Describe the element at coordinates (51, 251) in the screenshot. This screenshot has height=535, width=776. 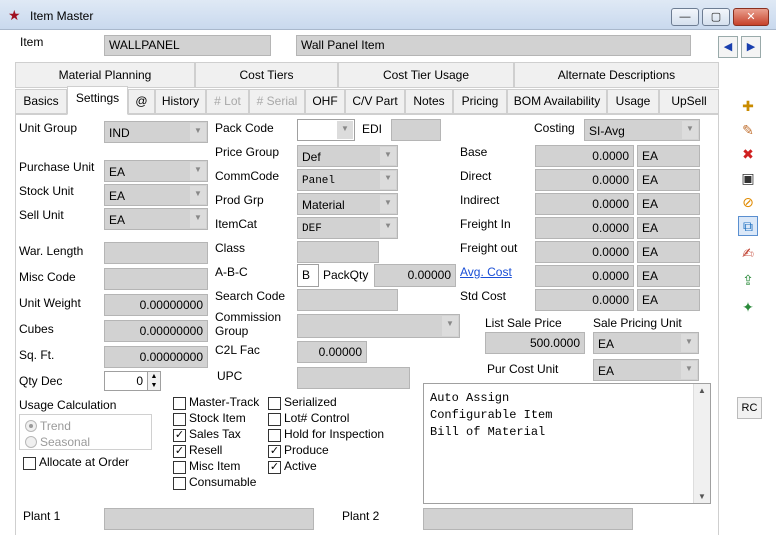
I see `war-length-label: War. Length` at that location.